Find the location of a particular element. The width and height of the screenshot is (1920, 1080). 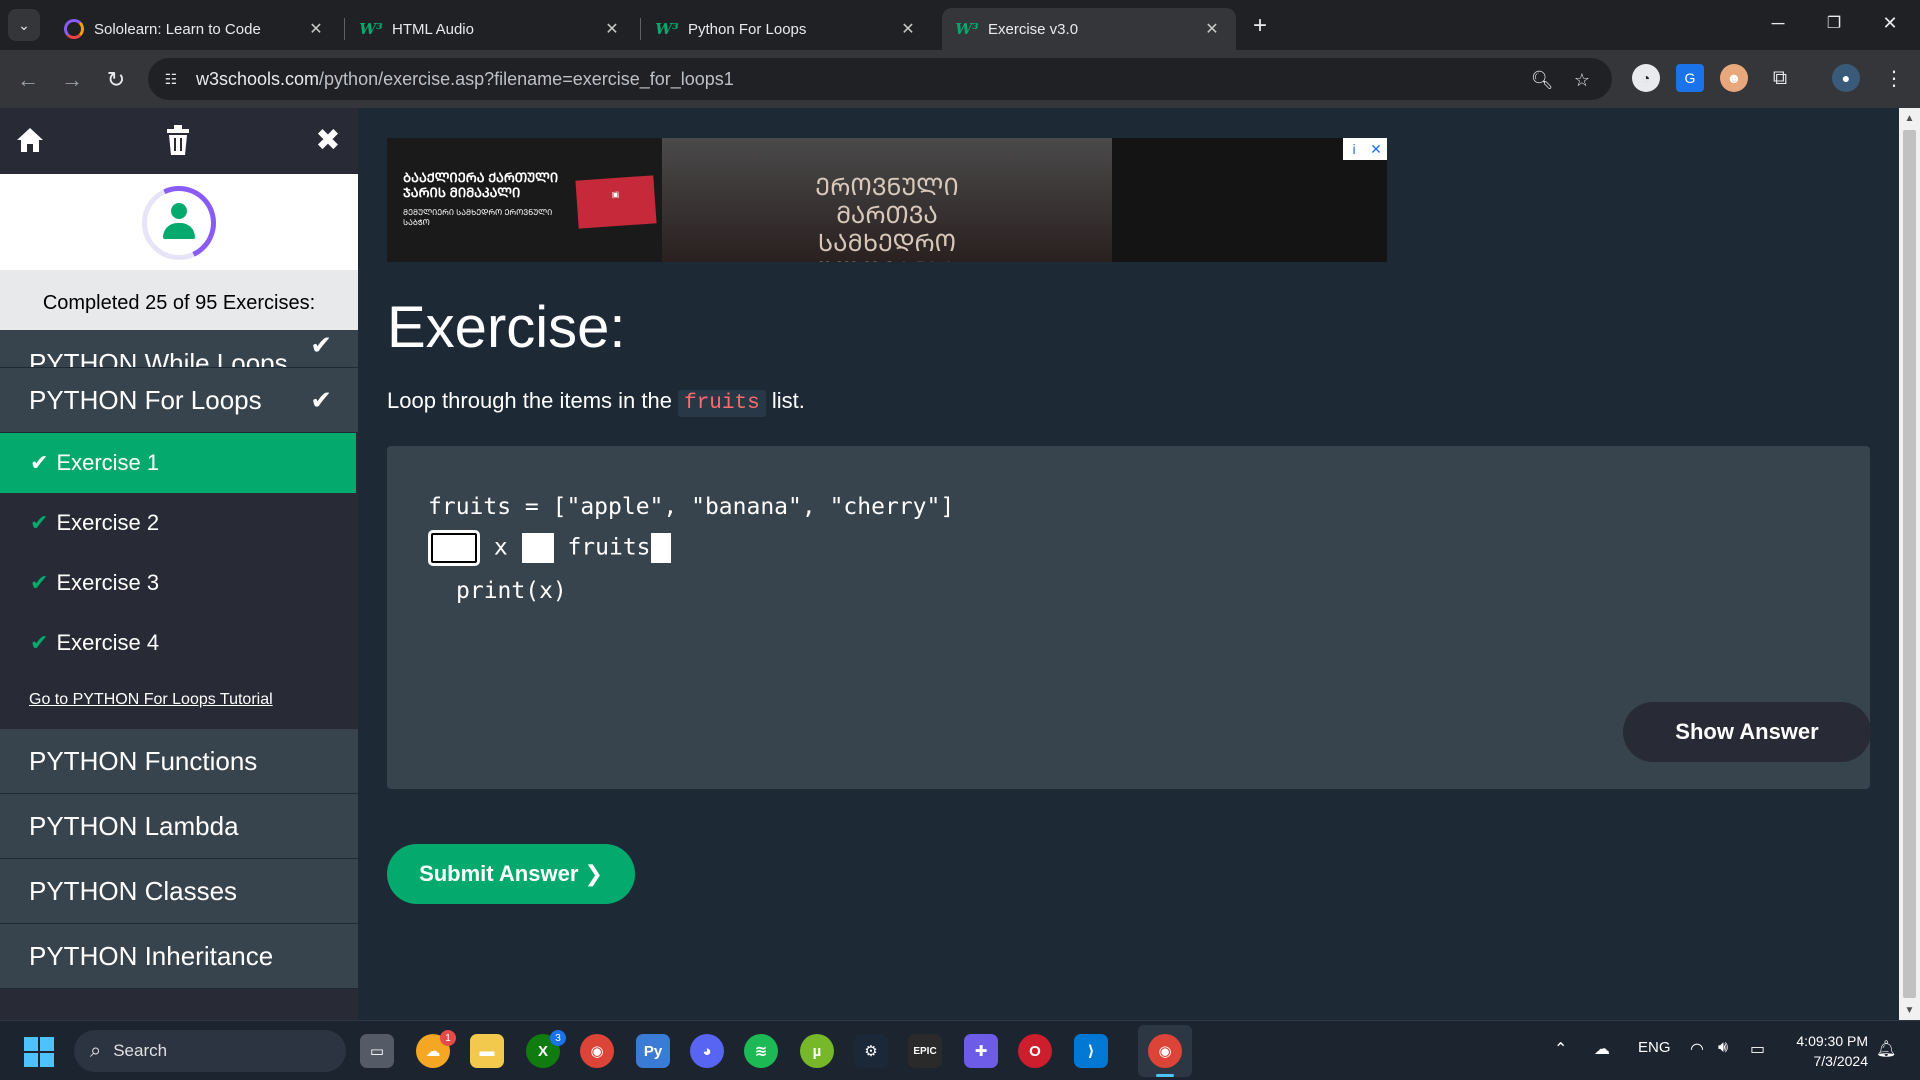

zoom-icon: 🔍︎ is located at coordinates (1542, 80).